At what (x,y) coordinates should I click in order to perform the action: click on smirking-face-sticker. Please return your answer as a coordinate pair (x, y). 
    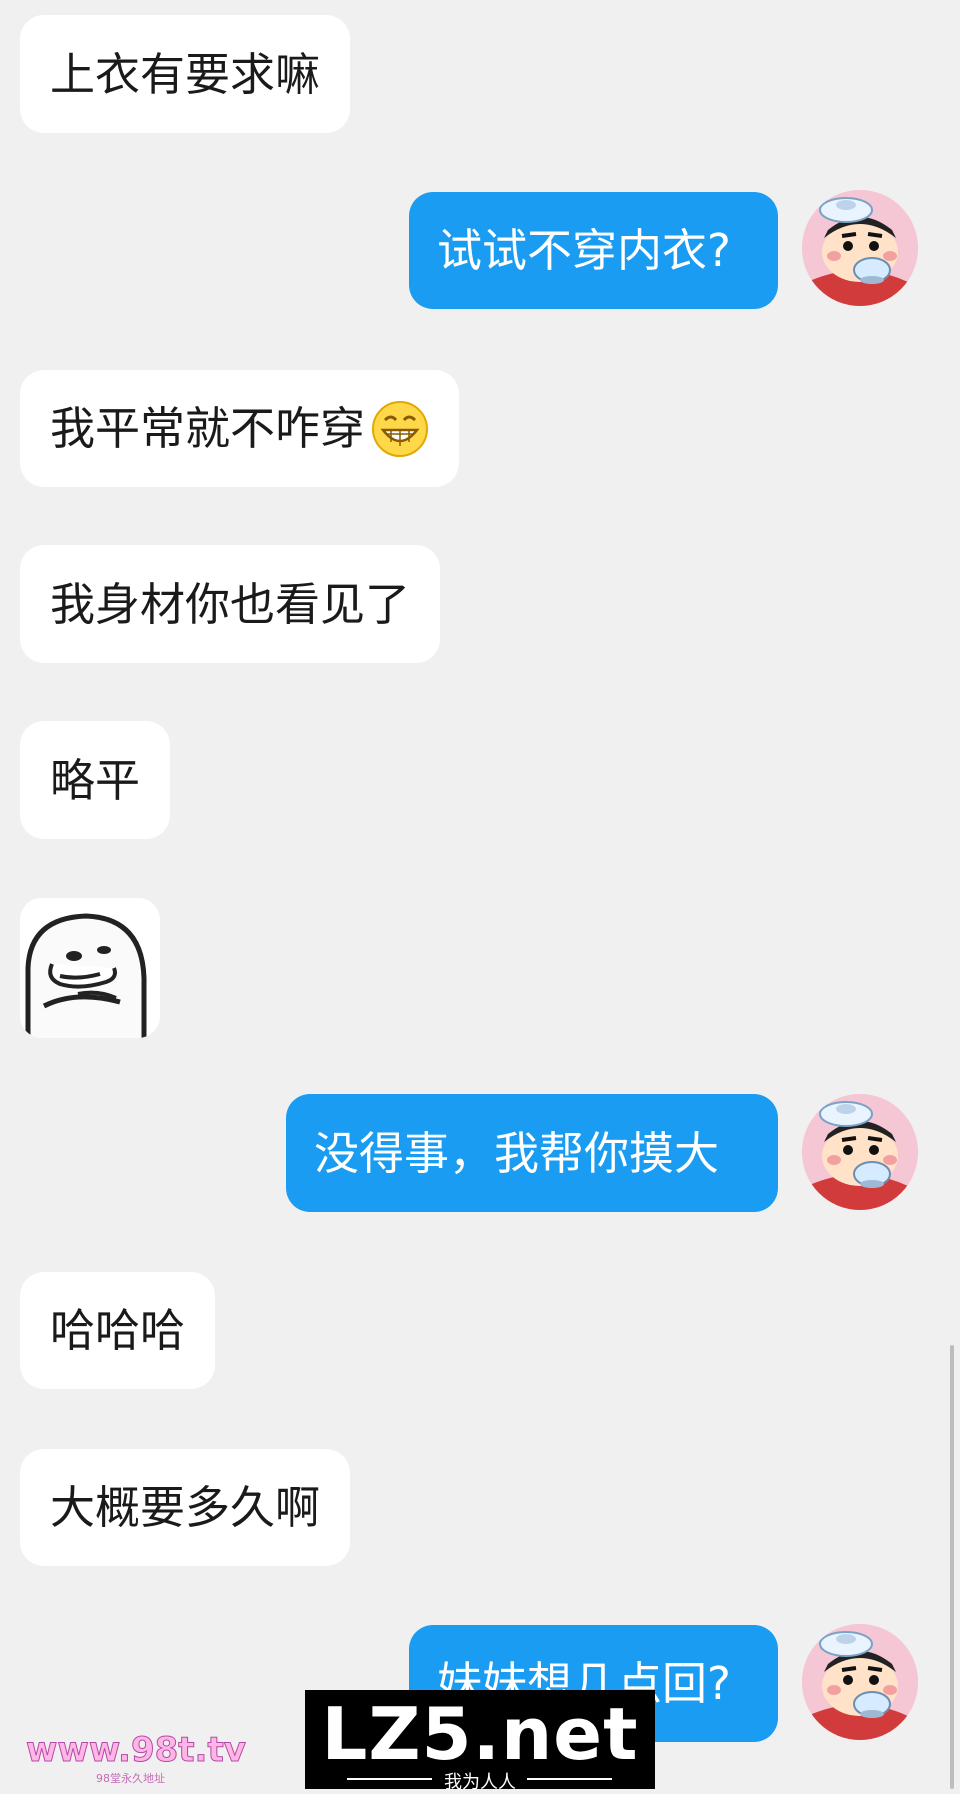
    Looking at the image, I should click on (90, 968).